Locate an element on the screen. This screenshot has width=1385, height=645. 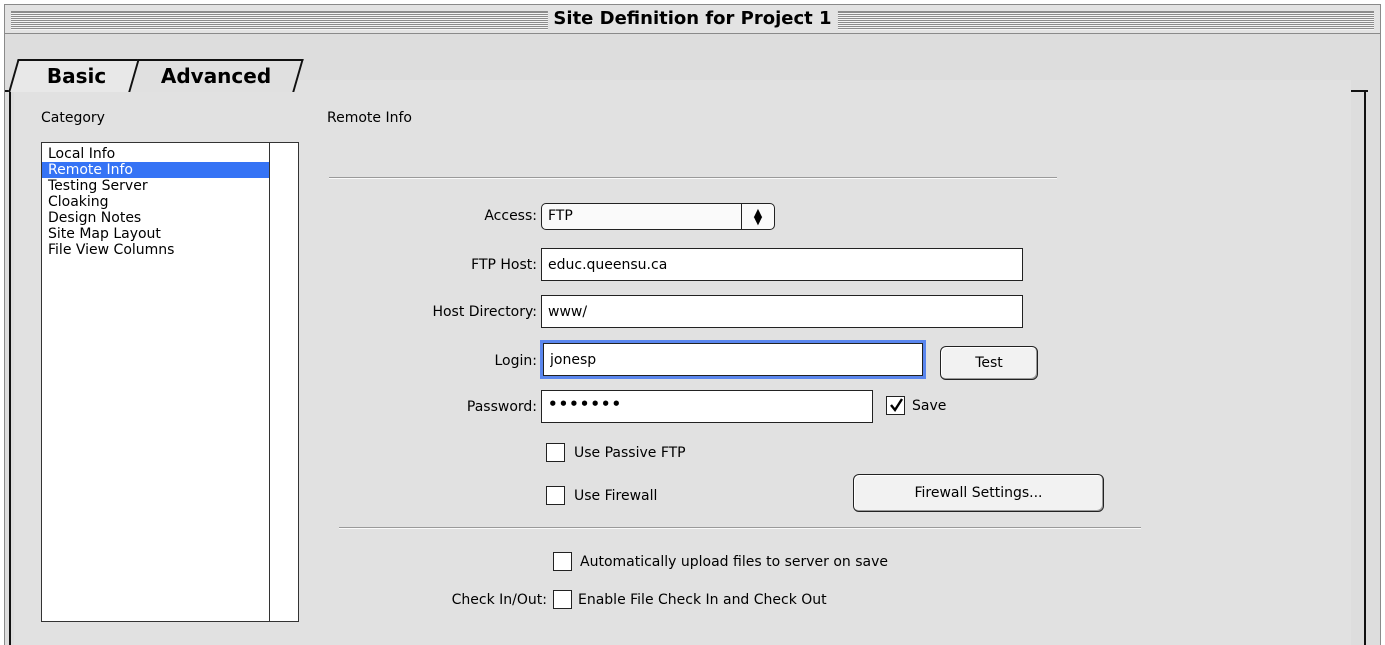
category-heading: Category is located at coordinates (73, 118).